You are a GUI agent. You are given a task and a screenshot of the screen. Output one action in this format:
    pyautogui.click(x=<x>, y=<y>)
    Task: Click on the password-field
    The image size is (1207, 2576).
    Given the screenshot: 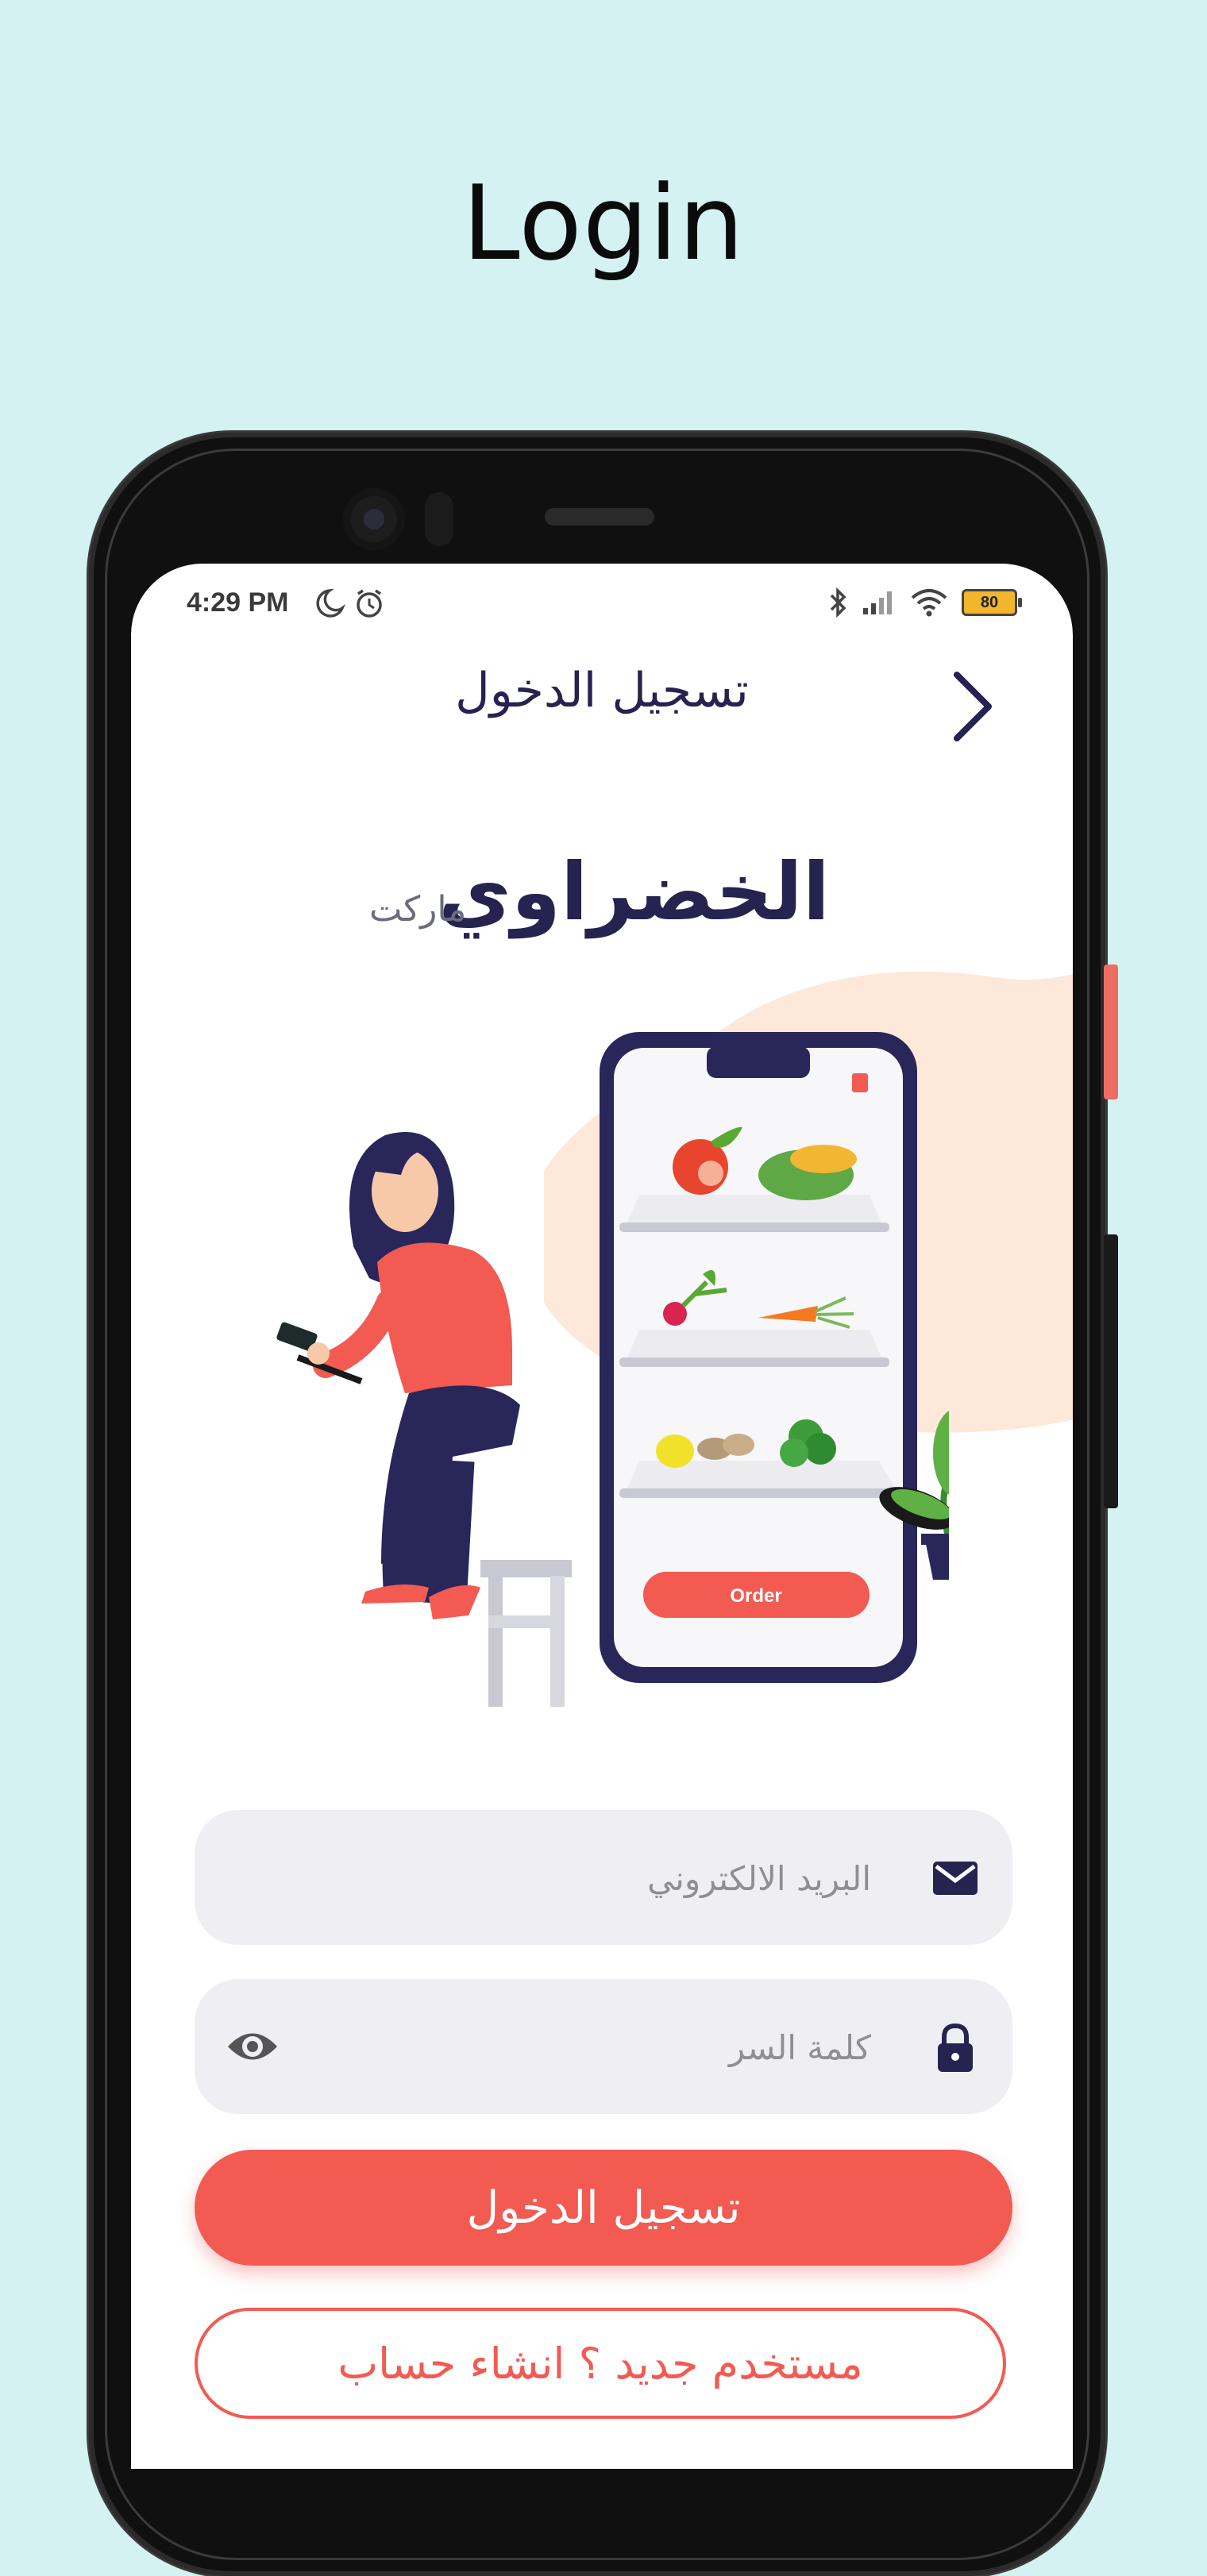 What is the action you would take?
    pyautogui.click(x=603, y=2047)
    